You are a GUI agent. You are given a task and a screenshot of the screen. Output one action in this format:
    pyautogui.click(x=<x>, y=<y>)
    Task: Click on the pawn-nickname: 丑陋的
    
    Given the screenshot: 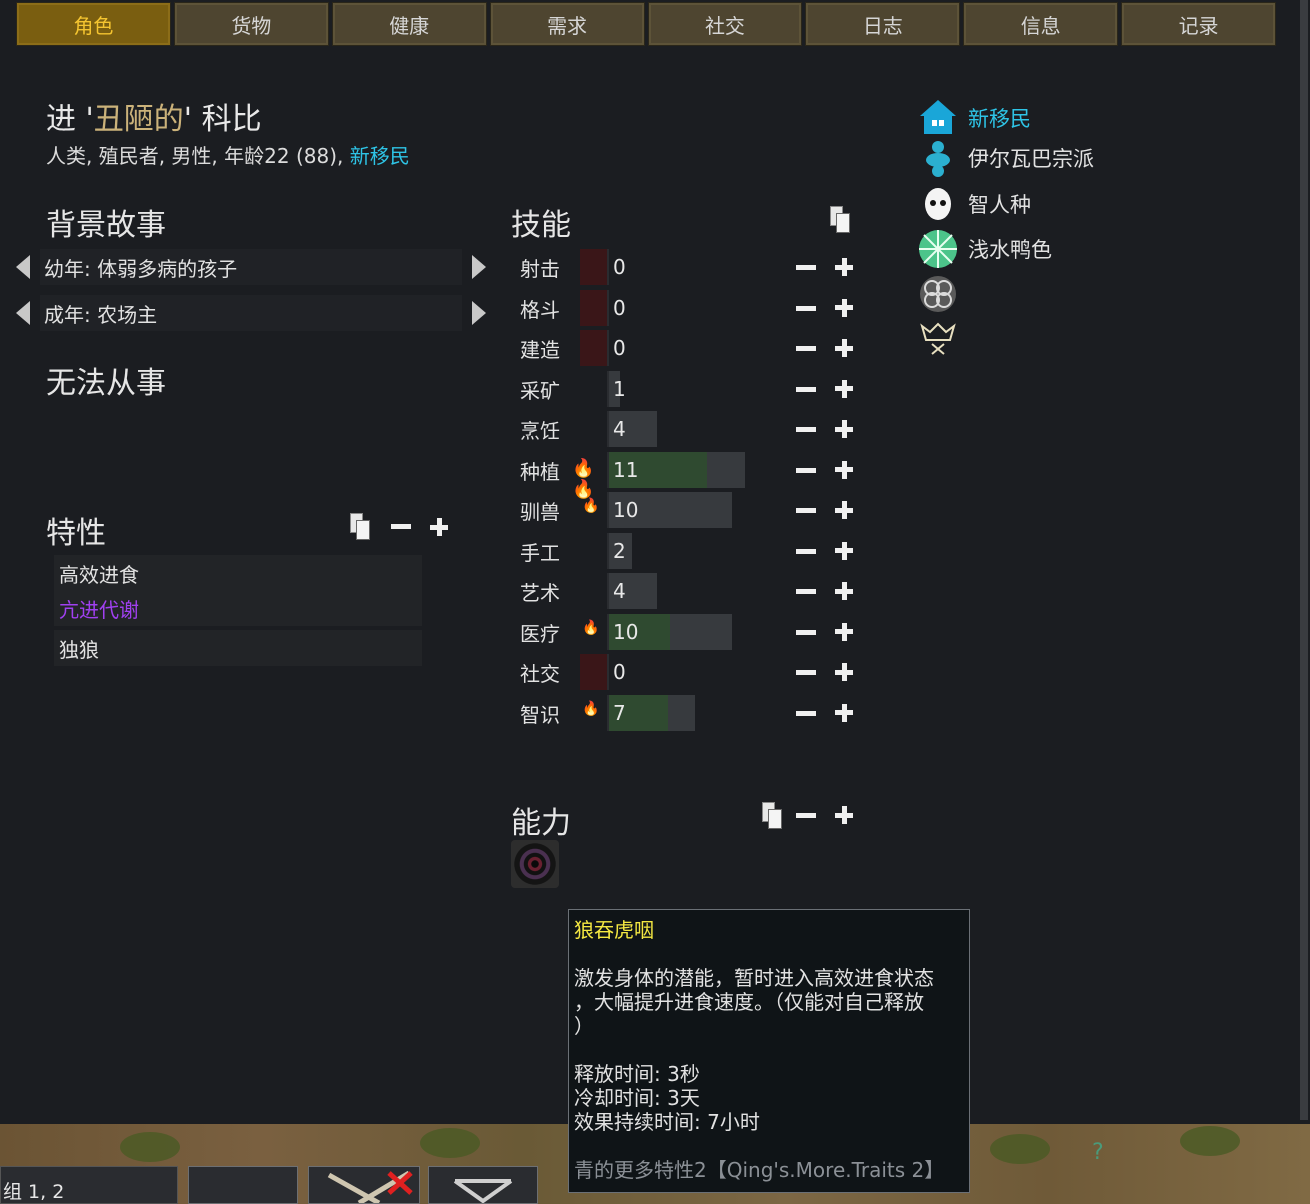 What is the action you would take?
    pyautogui.click(x=138, y=119)
    